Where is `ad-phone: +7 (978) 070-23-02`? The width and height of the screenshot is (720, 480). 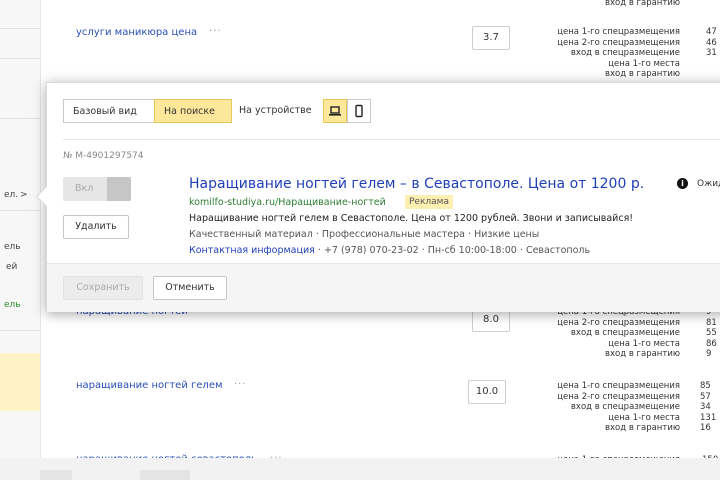
ad-phone: +7 (978) 070-23-02 is located at coordinates (371, 250).